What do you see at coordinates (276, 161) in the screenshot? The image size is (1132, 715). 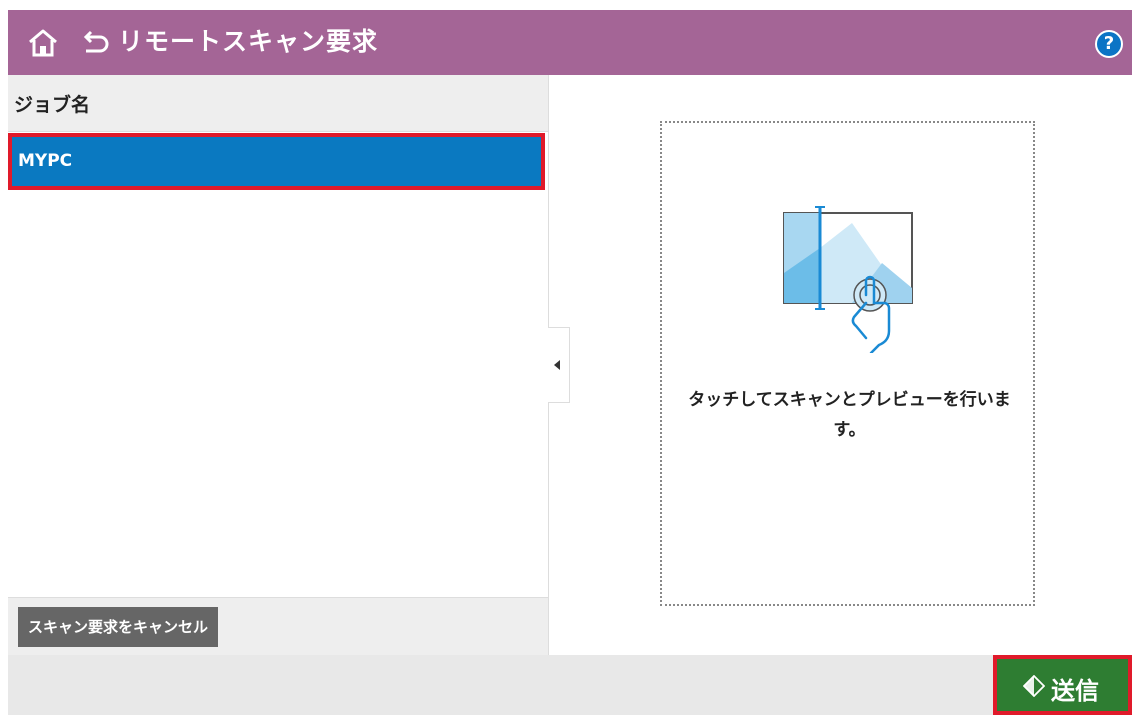 I see `job-row-selected: MYPC` at bounding box center [276, 161].